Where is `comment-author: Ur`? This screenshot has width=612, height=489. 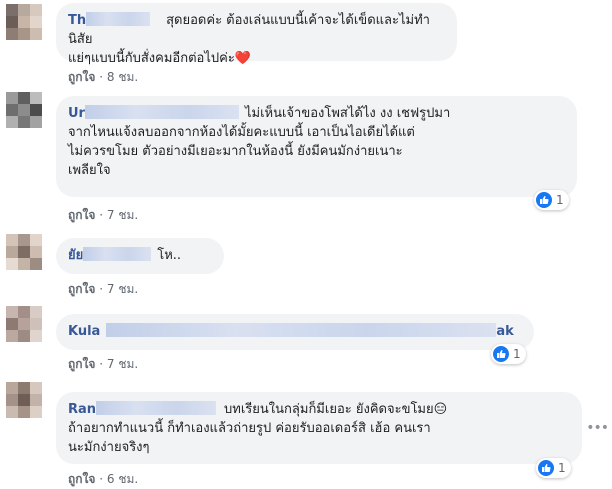
comment-author: Ur is located at coordinates (76, 113).